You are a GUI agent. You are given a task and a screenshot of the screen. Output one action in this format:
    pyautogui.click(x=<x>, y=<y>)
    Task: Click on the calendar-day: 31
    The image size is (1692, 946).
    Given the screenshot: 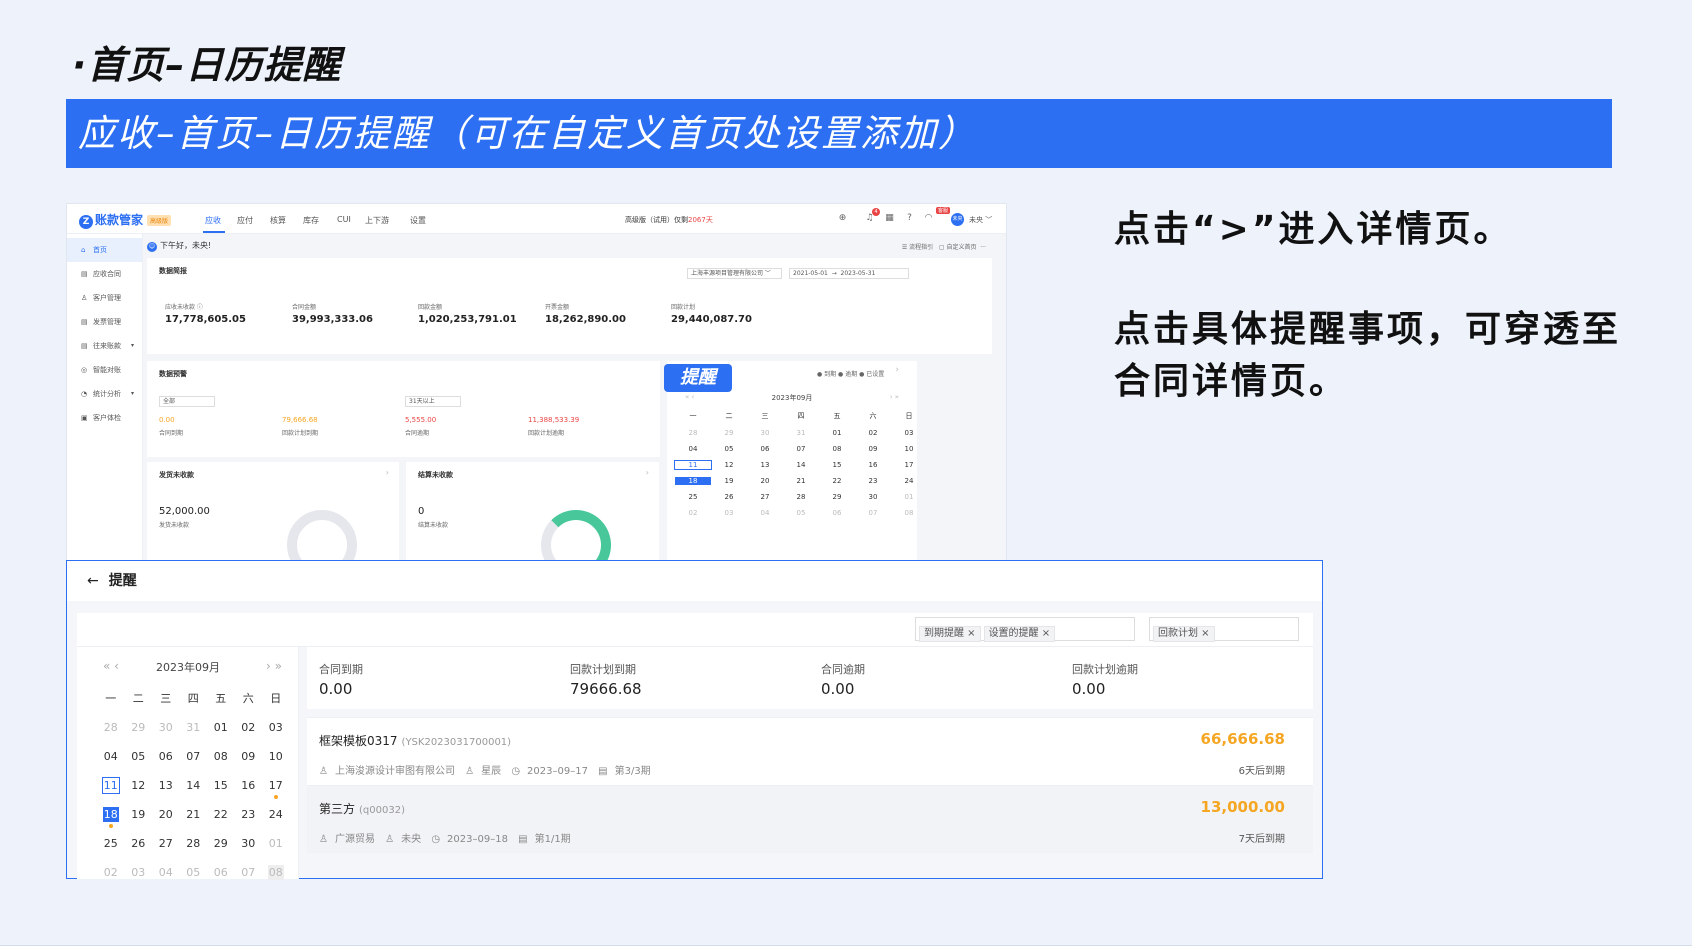 What is the action you would take?
    pyautogui.click(x=801, y=433)
    